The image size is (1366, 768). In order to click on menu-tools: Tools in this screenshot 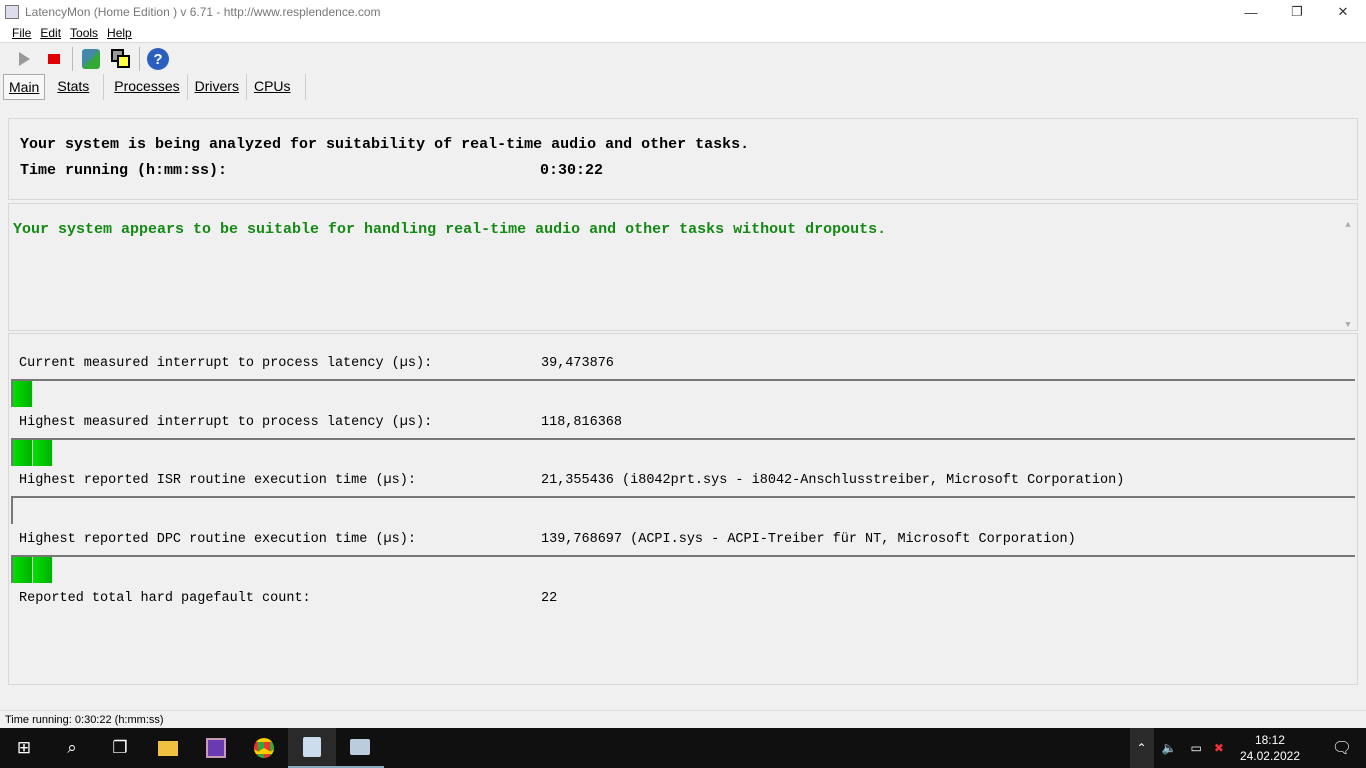, I will do `click(84, 33)`.